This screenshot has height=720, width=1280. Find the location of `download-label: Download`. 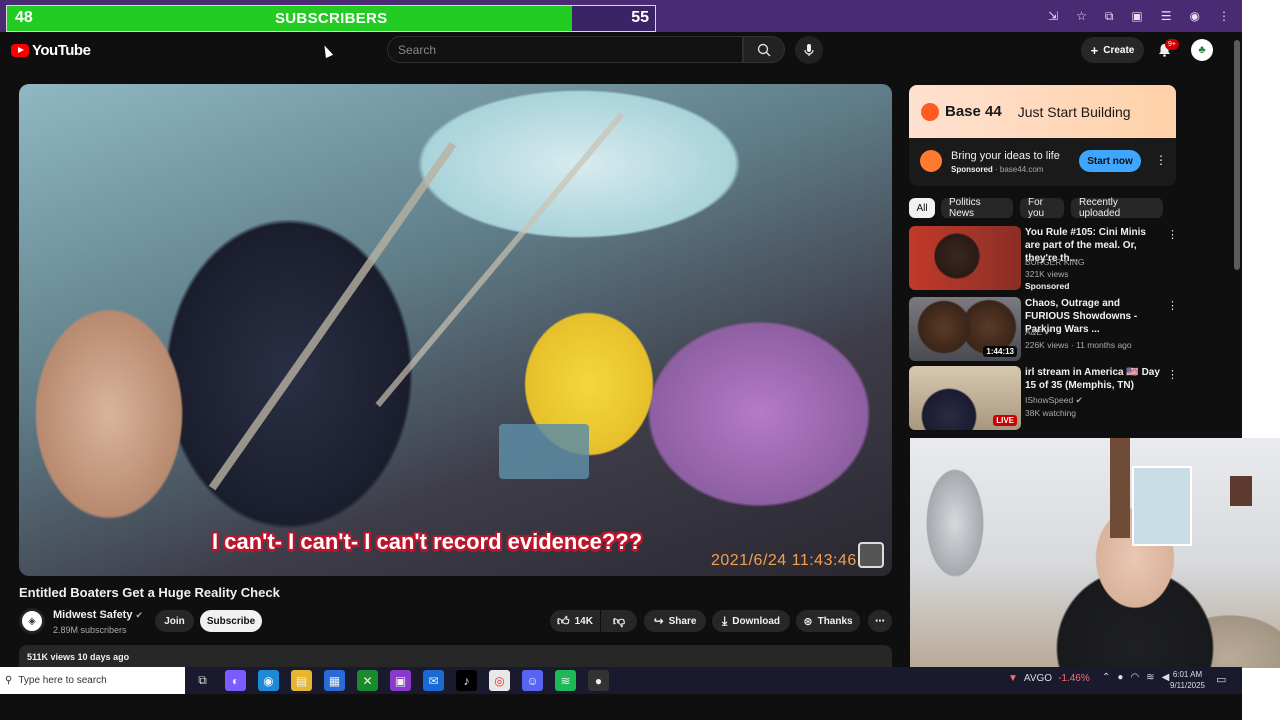

download-label: Download is located at coordinates (756, 621).